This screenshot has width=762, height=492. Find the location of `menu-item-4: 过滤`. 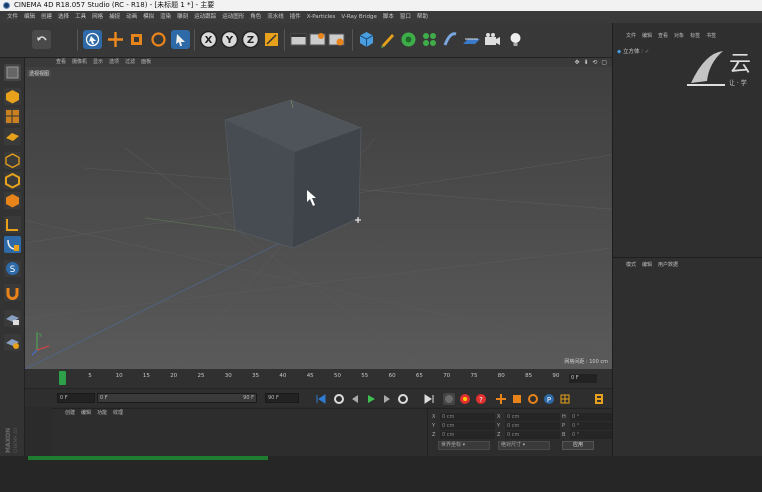

menu-item-4: 过滤 is located at coordinates (130, 62).